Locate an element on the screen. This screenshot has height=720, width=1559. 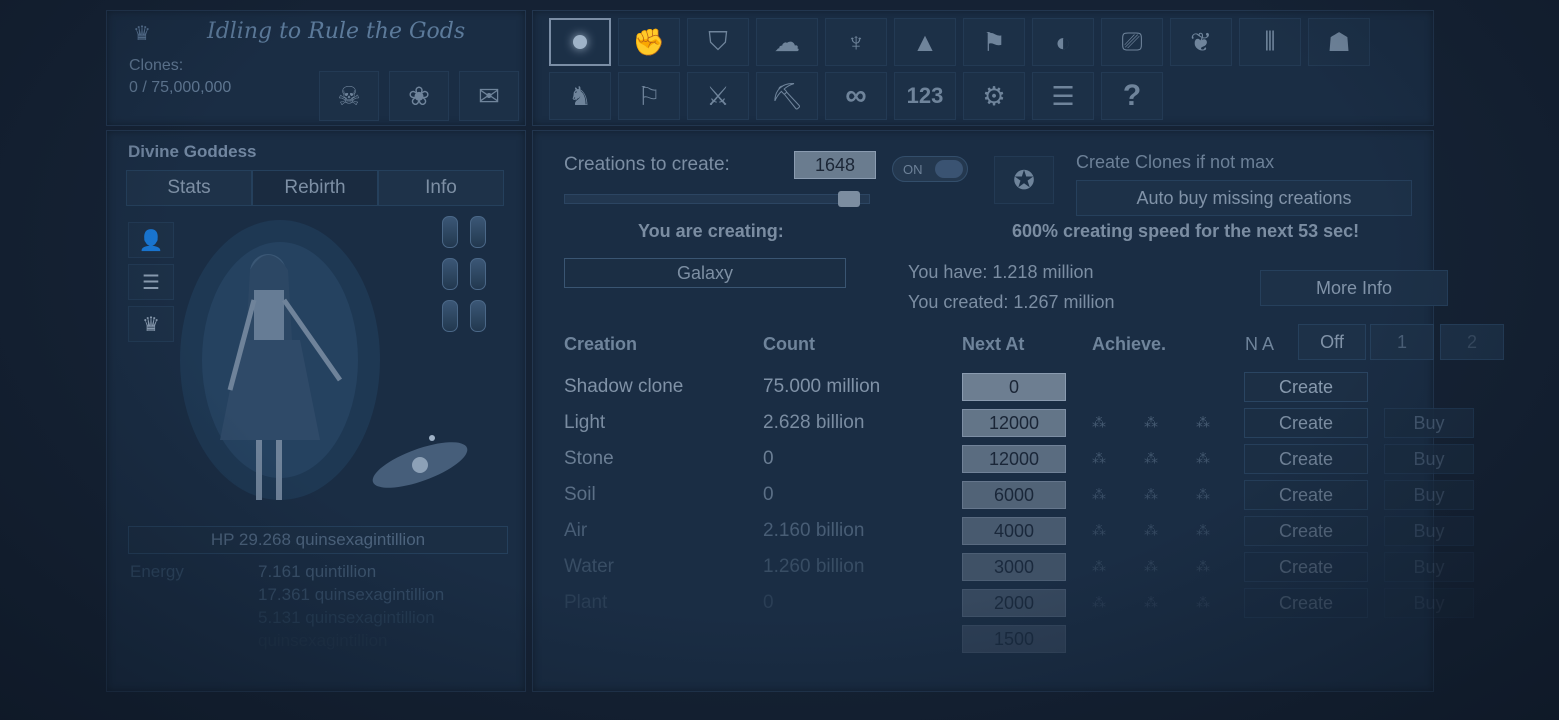
pyramid-icon: ▲ is located at coordinates (925, 42).